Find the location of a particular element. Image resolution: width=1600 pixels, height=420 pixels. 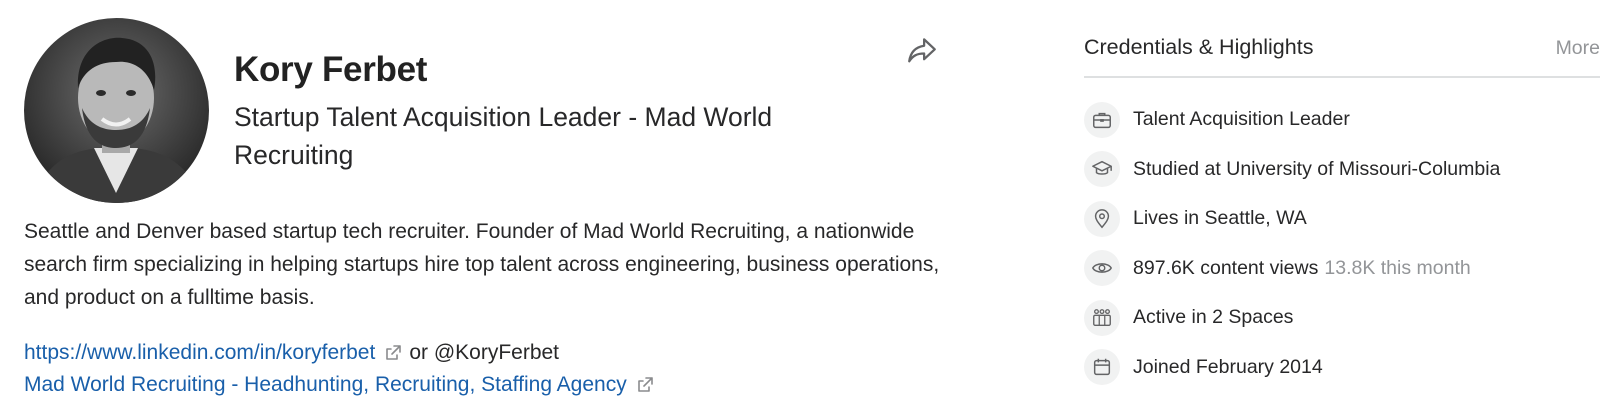

credential-text: Talent Acquisition Leader is located at coordinates (1241, 119).